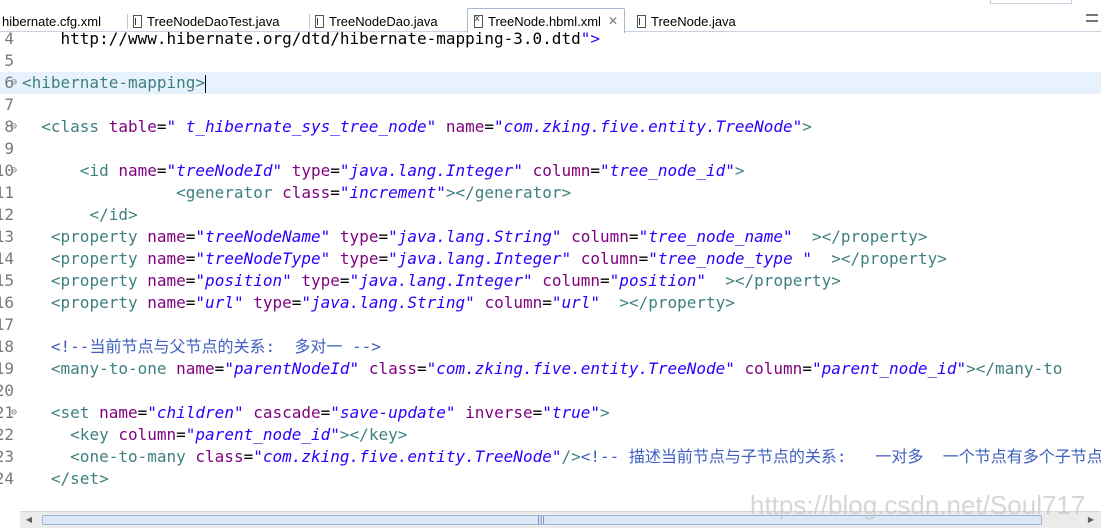  Describe the element at coordinates (1091, 520) in the screenshot. I see `scroll-right-arrow-icon: ▶` at that location.